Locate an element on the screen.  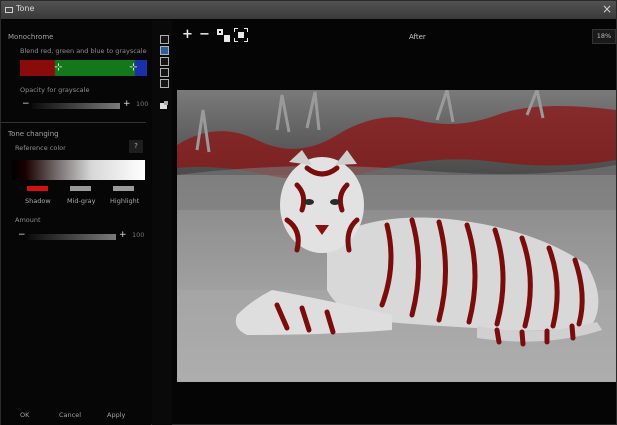
zoom-in-button: + is located at coordinates (187, 34).